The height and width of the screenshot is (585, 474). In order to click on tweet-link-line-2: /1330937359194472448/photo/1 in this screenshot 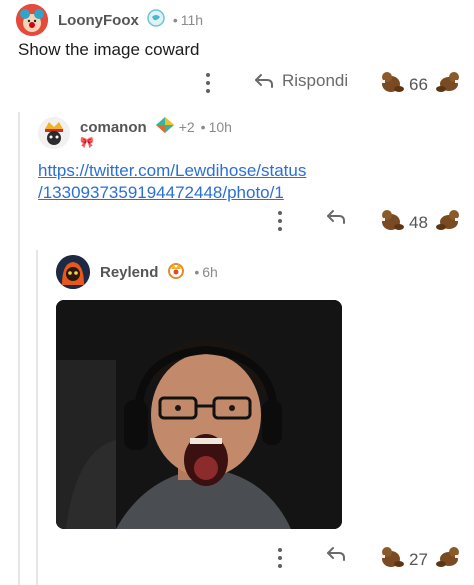, I will do `click(172, 193)`.